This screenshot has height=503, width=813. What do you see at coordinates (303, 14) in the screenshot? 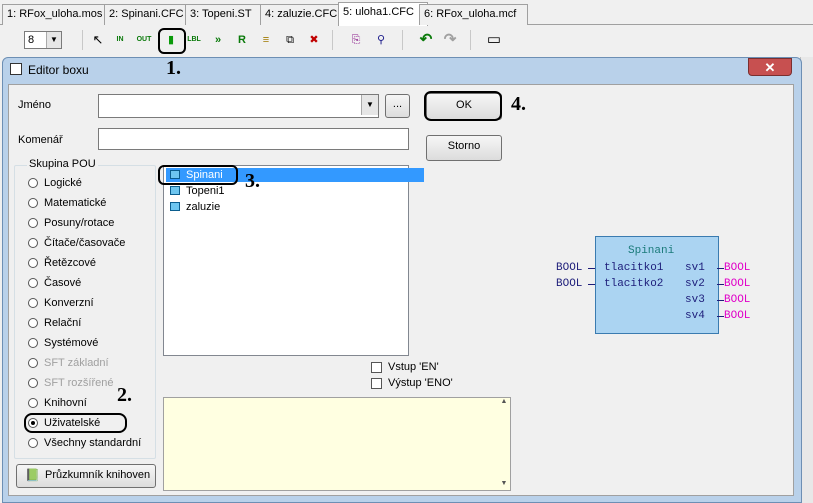
I see `tab-zaluzie-cfc: 4: zaluzie.CFC` at bounding box center [303, 14].